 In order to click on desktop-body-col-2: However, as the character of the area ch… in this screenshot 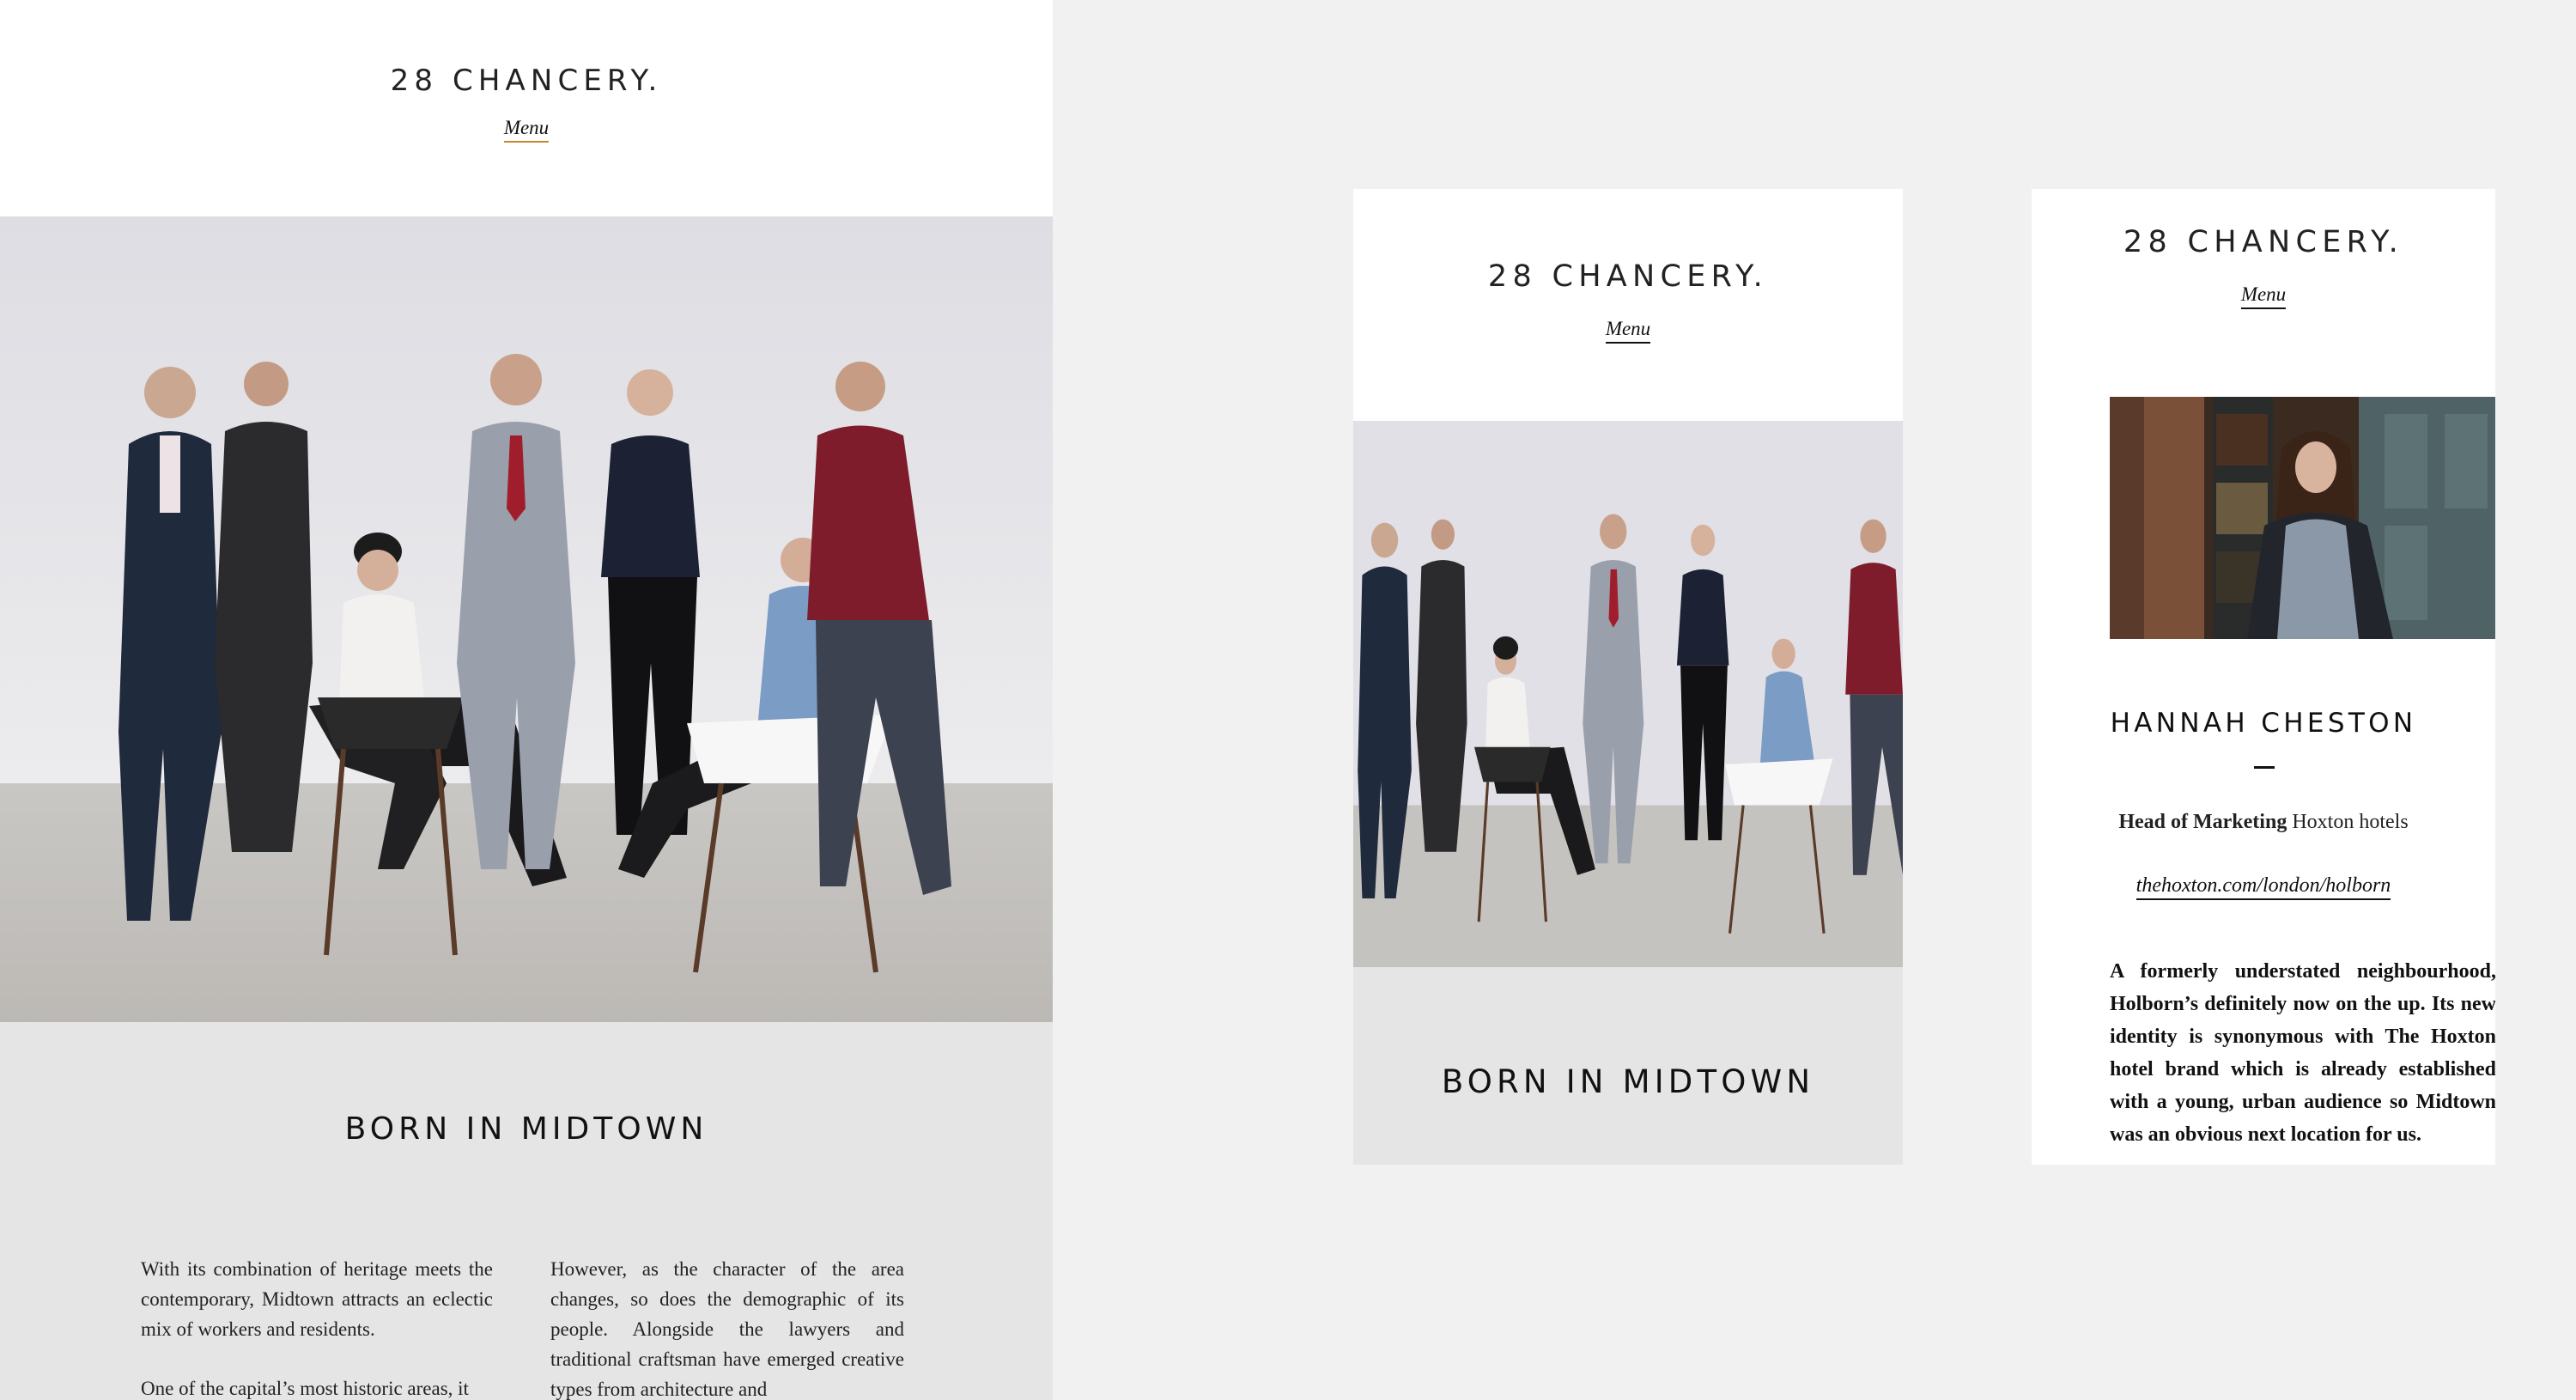, I will do `click(727, 1327)`.